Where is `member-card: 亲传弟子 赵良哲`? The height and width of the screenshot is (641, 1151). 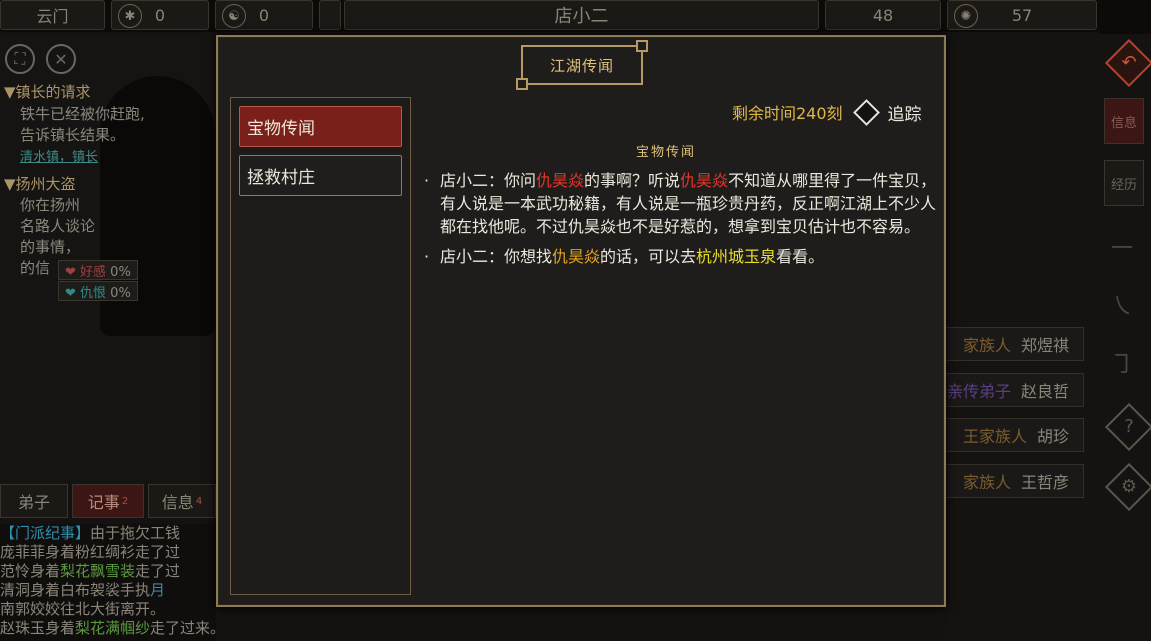 member-card: 亲传弟子 赵良哲 is located at coordinates (1011, 390).